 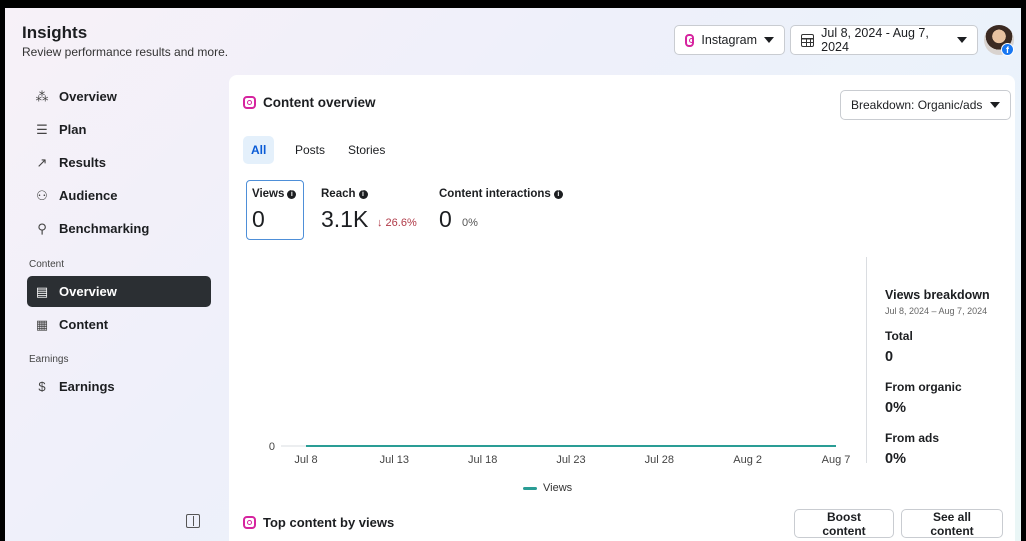 I want to click on views-line-chart: 0 Jul 8 Jul 13 Jul 18 Jul 23 Jul 28 Aug 2 Aug 7, so click(x=560, y=453).